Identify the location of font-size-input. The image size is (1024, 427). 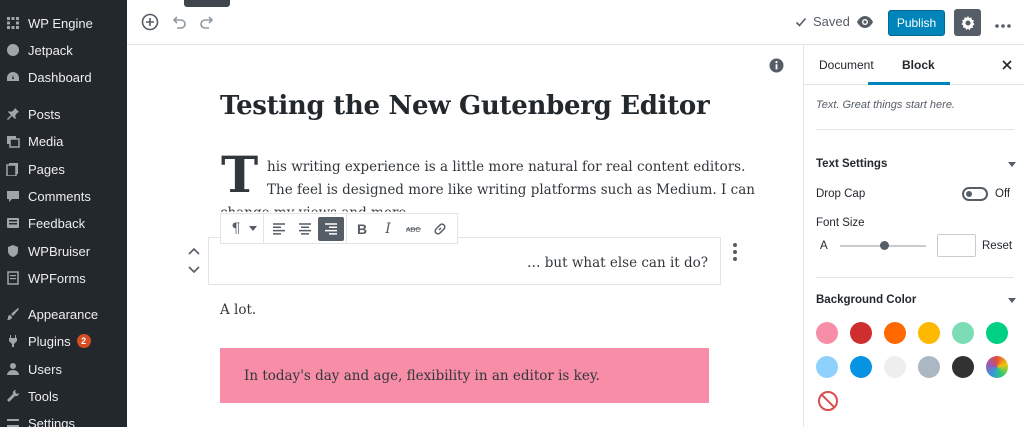
(956, 245).